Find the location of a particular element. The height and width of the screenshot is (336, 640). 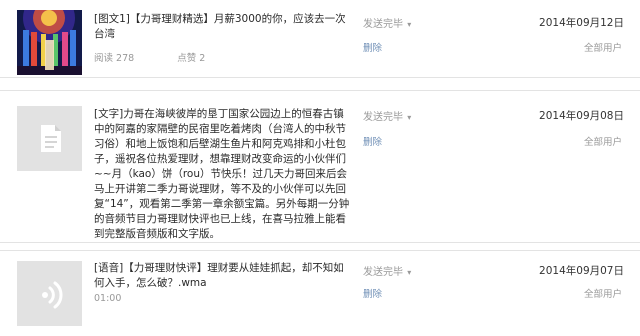

audio-wave-icon is located at coordinates (49, 293).